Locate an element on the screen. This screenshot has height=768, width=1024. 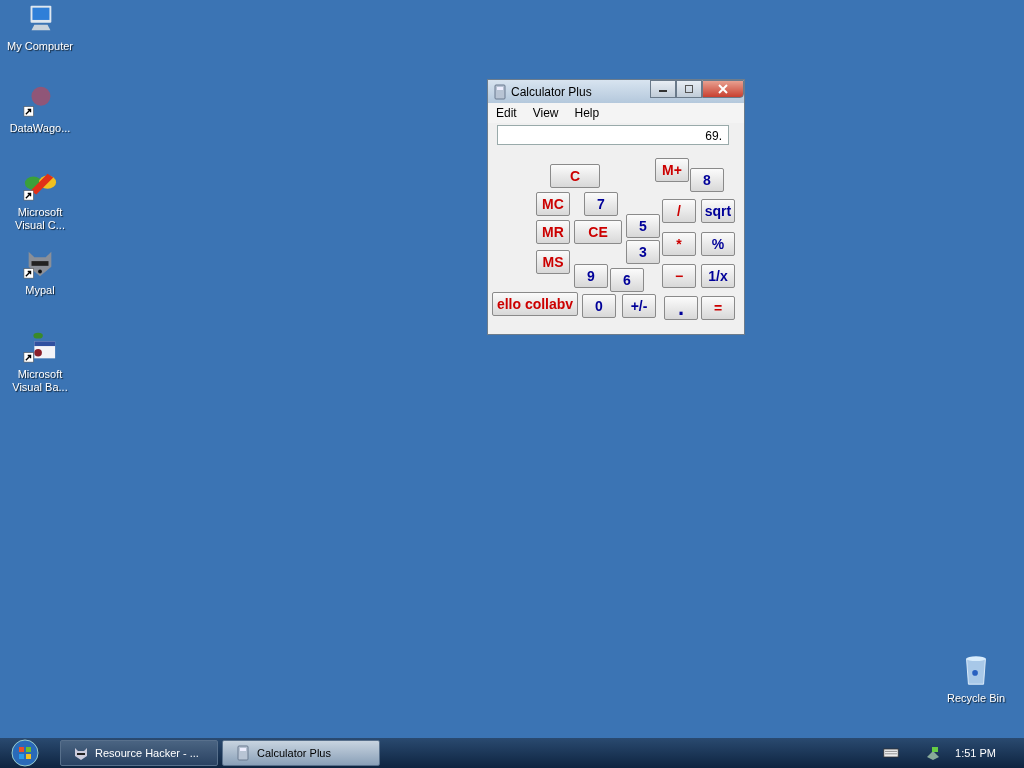
calculator-button: 5 is located at coordinates (643, 226).